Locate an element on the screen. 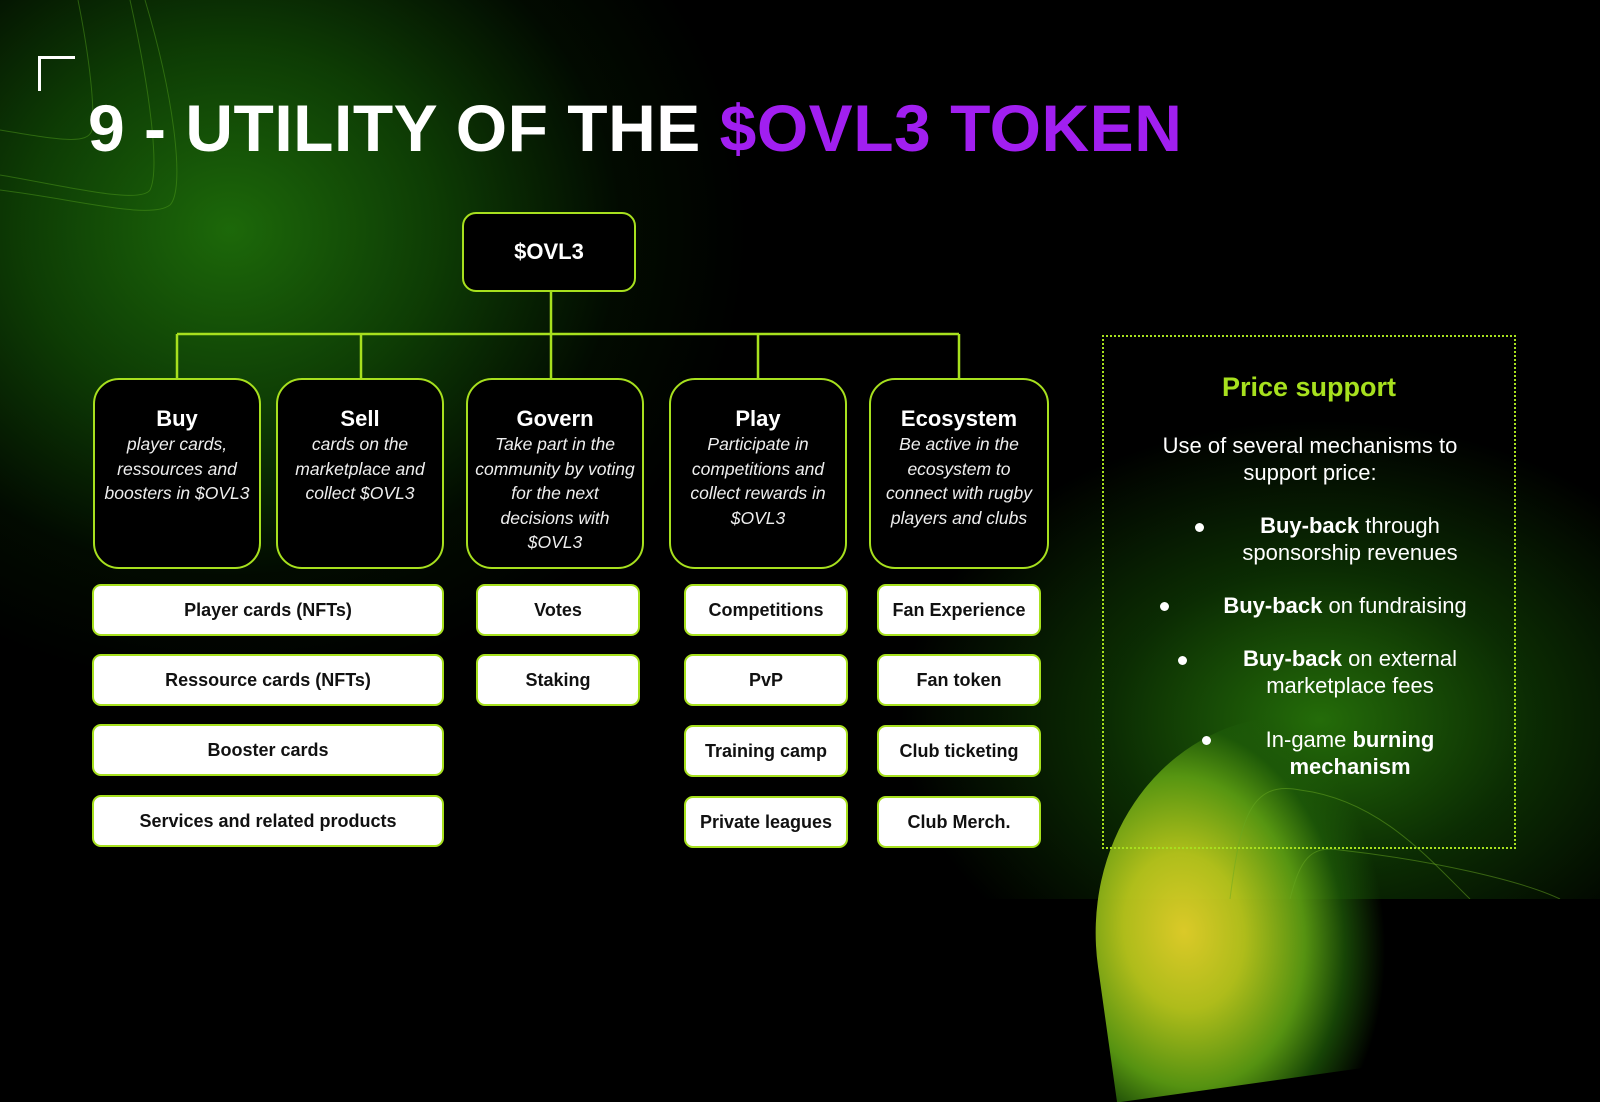 The height and width of the screenshot is (1102, 1600). bullet-text: on fundraising is located at coordinates (1394, 605).